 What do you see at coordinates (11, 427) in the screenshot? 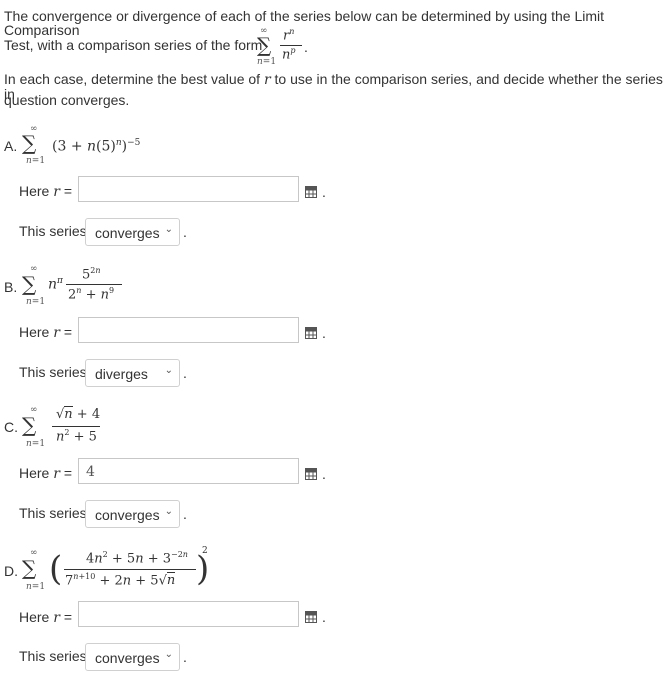
I see `part-c-letter: C.` at bounding box center [11, 427].